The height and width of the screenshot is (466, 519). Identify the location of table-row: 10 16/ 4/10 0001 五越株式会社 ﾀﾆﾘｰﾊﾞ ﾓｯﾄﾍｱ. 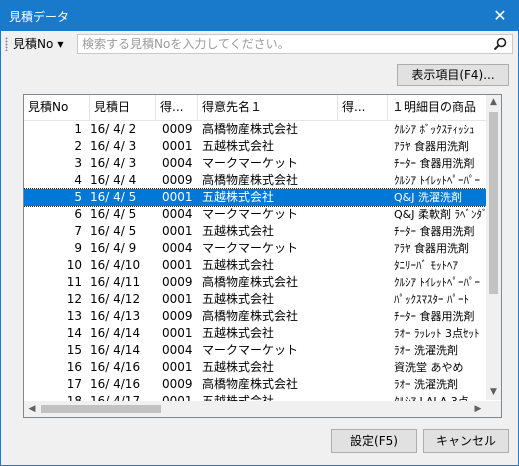
(255, 265).